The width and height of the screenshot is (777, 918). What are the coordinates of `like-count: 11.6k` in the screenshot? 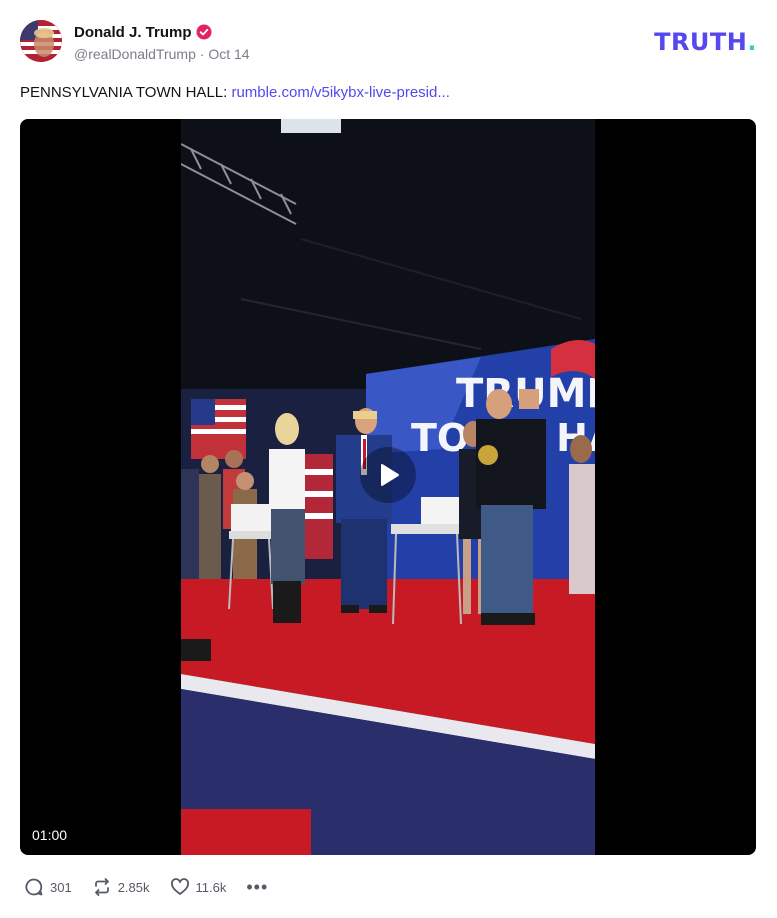 It's located at (211, 887).